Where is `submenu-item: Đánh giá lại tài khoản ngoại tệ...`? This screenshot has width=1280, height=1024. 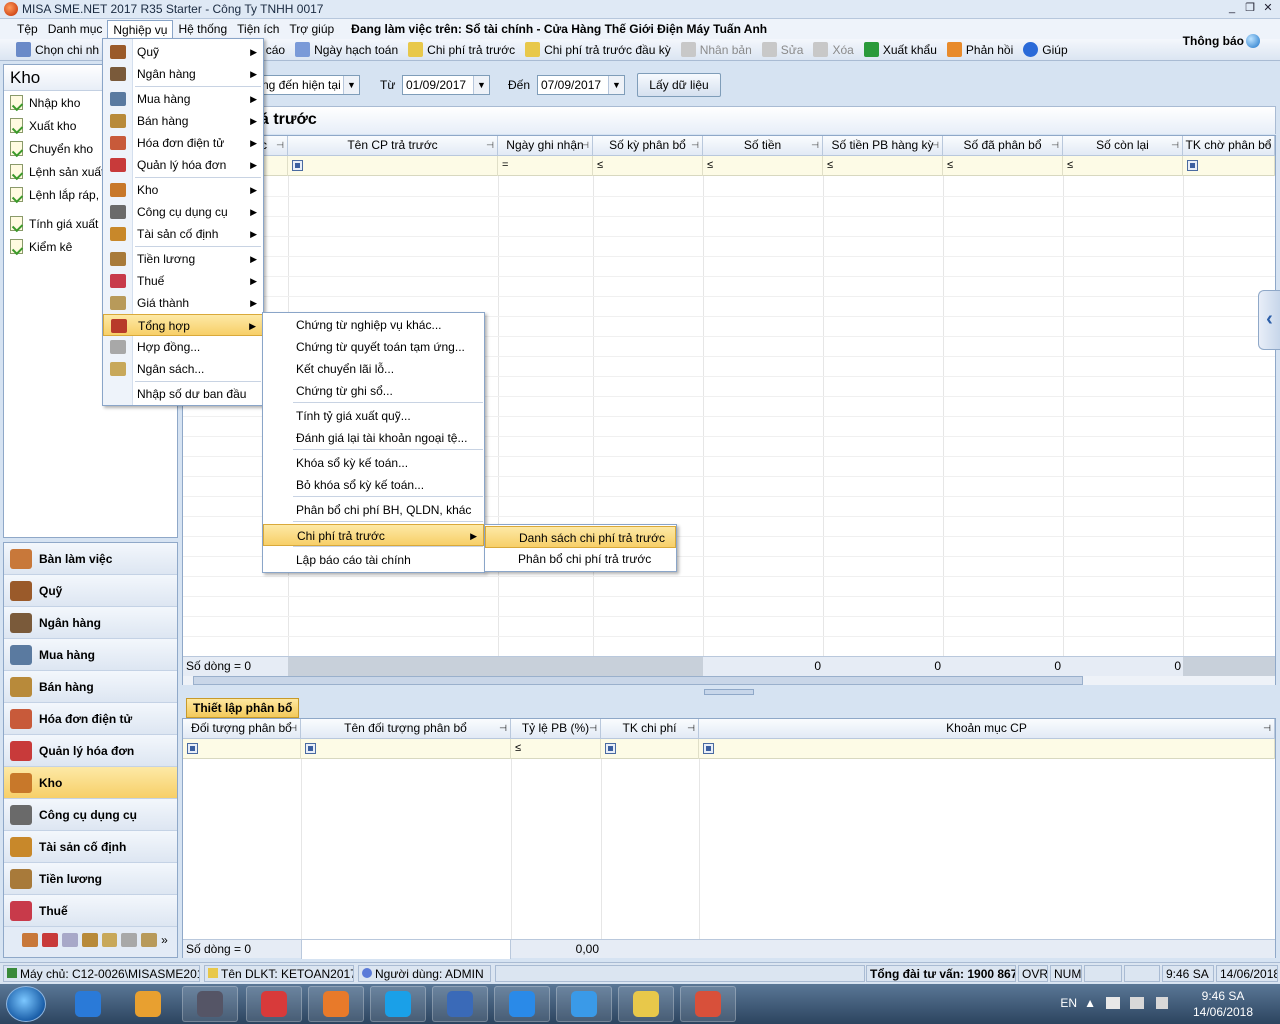
submenu-item: Đánh giá lại tài khoản ngoại tệ... is located at coordinates (373, 438).